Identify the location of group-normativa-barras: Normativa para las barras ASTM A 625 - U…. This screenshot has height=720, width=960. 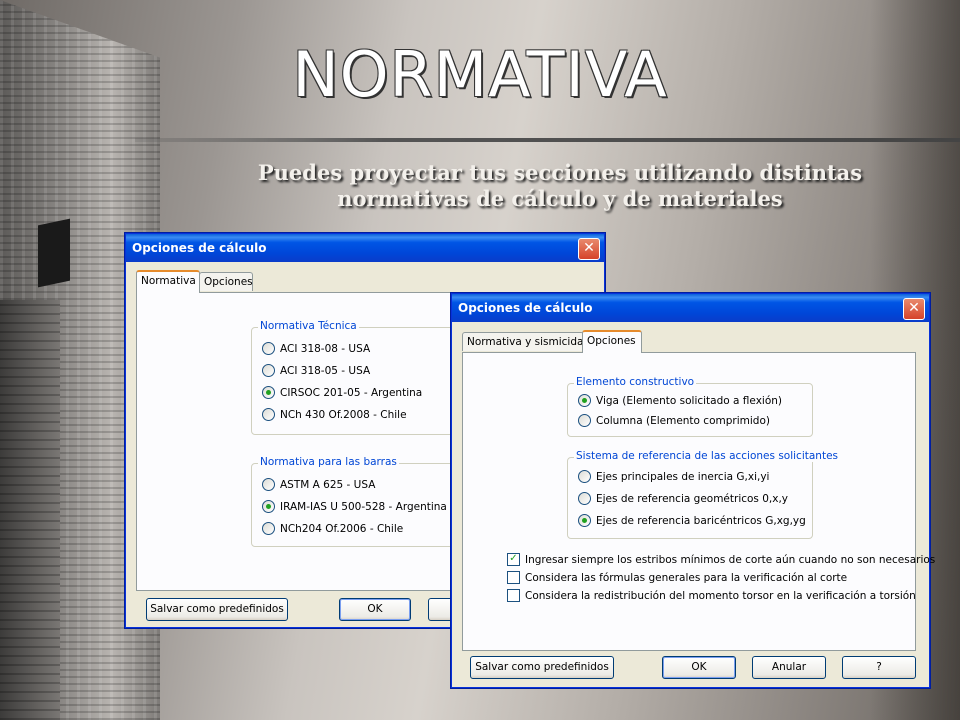
(362, 501).